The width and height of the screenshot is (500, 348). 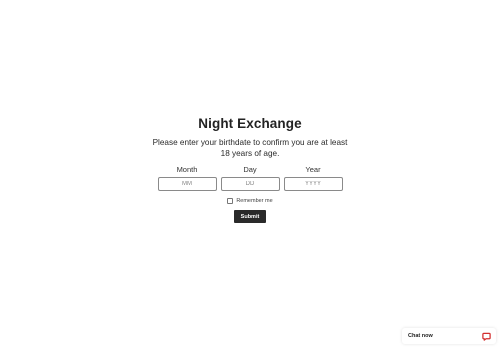 What do you see at coordinates (313, 169) in the screenshot?
I see `year-label: Year` at bounding box center [313, 169].